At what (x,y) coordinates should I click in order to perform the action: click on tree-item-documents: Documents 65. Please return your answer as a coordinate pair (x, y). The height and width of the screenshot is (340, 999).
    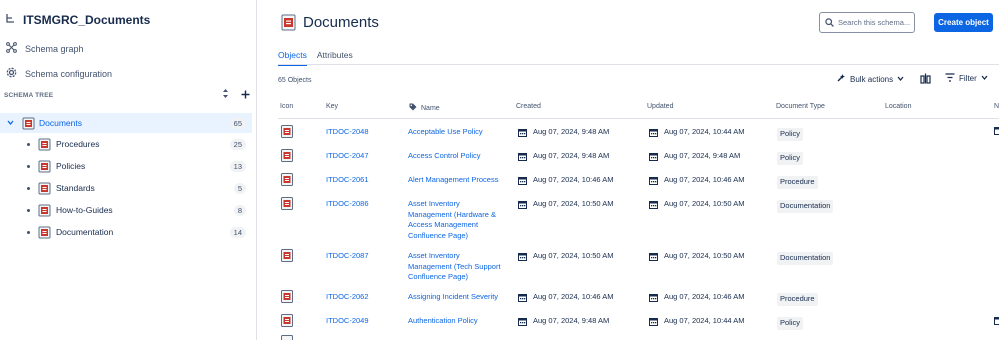
    Looking at the image, I should click on (126, 123).